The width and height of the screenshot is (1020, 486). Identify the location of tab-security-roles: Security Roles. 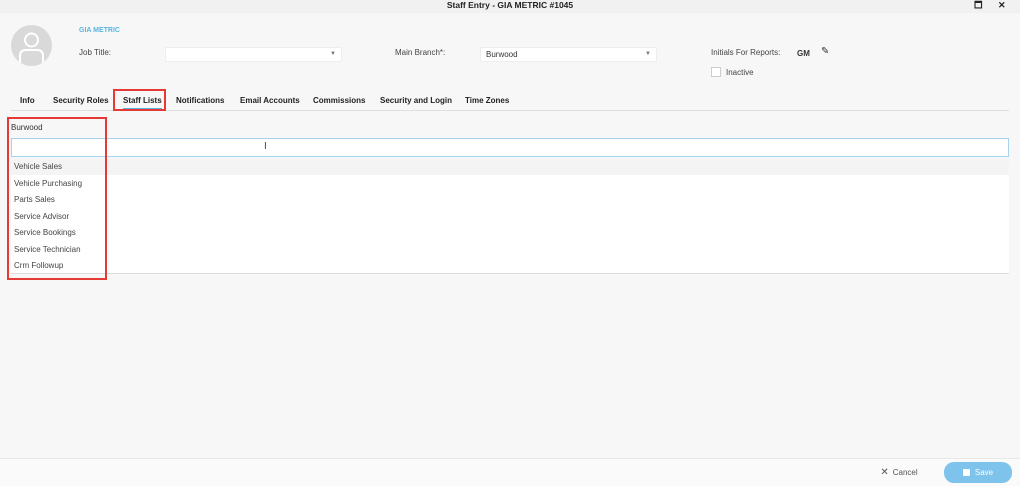
(81, 101).